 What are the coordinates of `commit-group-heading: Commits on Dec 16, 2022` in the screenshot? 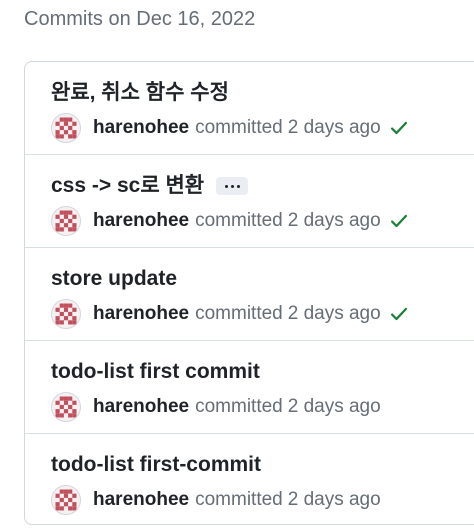 It's located at (140, 19).